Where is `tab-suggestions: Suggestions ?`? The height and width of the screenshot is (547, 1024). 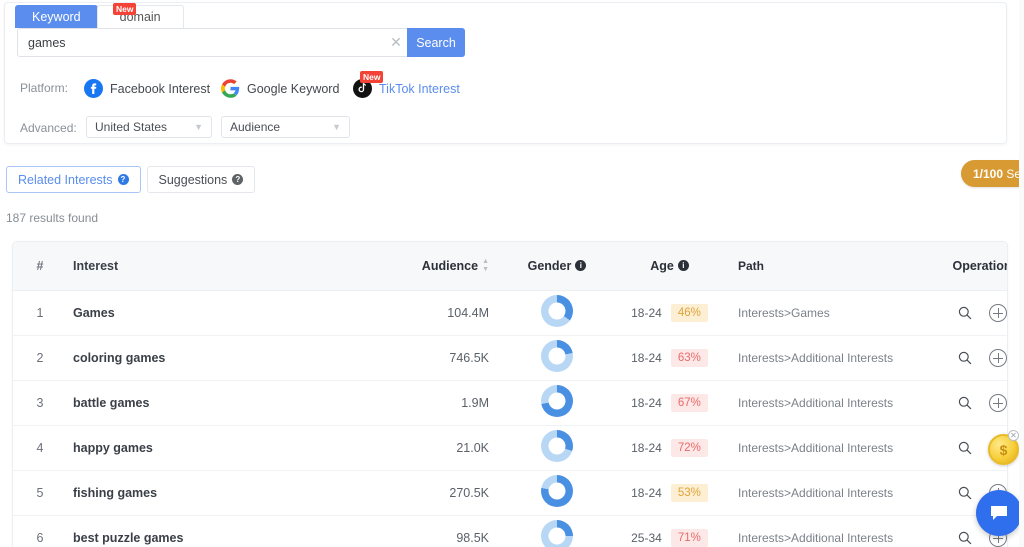 tab-suggestions: Suggestions ? is located at coordinates (201, 179).